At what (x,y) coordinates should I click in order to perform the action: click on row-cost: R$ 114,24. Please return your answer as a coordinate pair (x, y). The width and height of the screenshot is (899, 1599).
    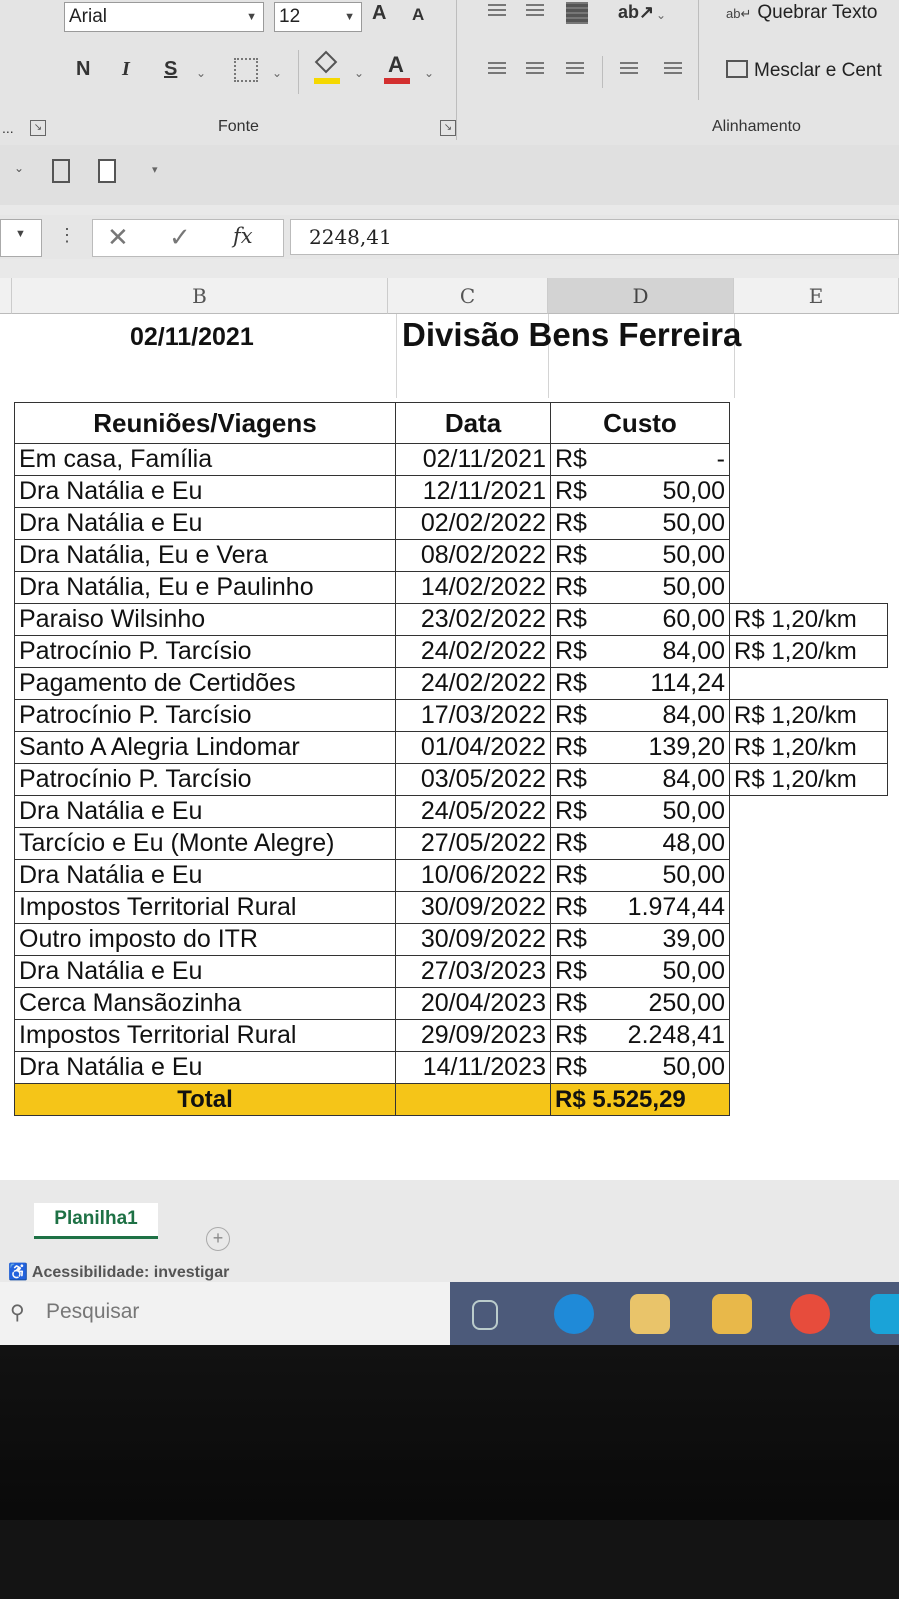
    Looking at the image, I should click on (640, 683).